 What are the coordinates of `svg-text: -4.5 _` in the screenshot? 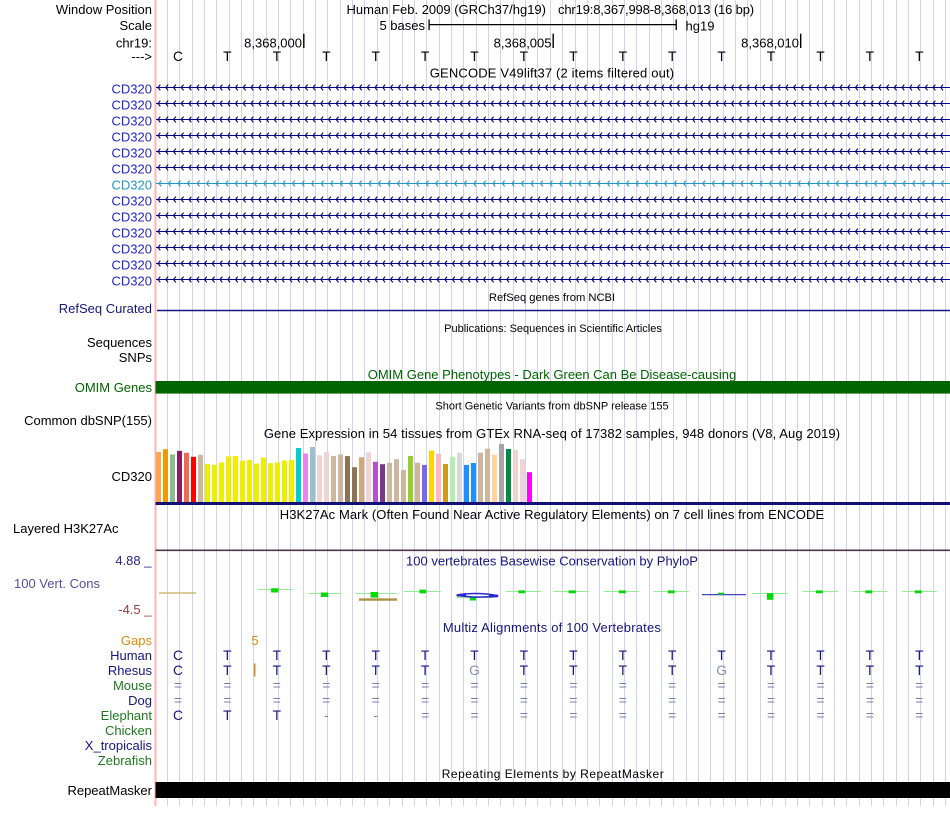 It's located at (135, 609).